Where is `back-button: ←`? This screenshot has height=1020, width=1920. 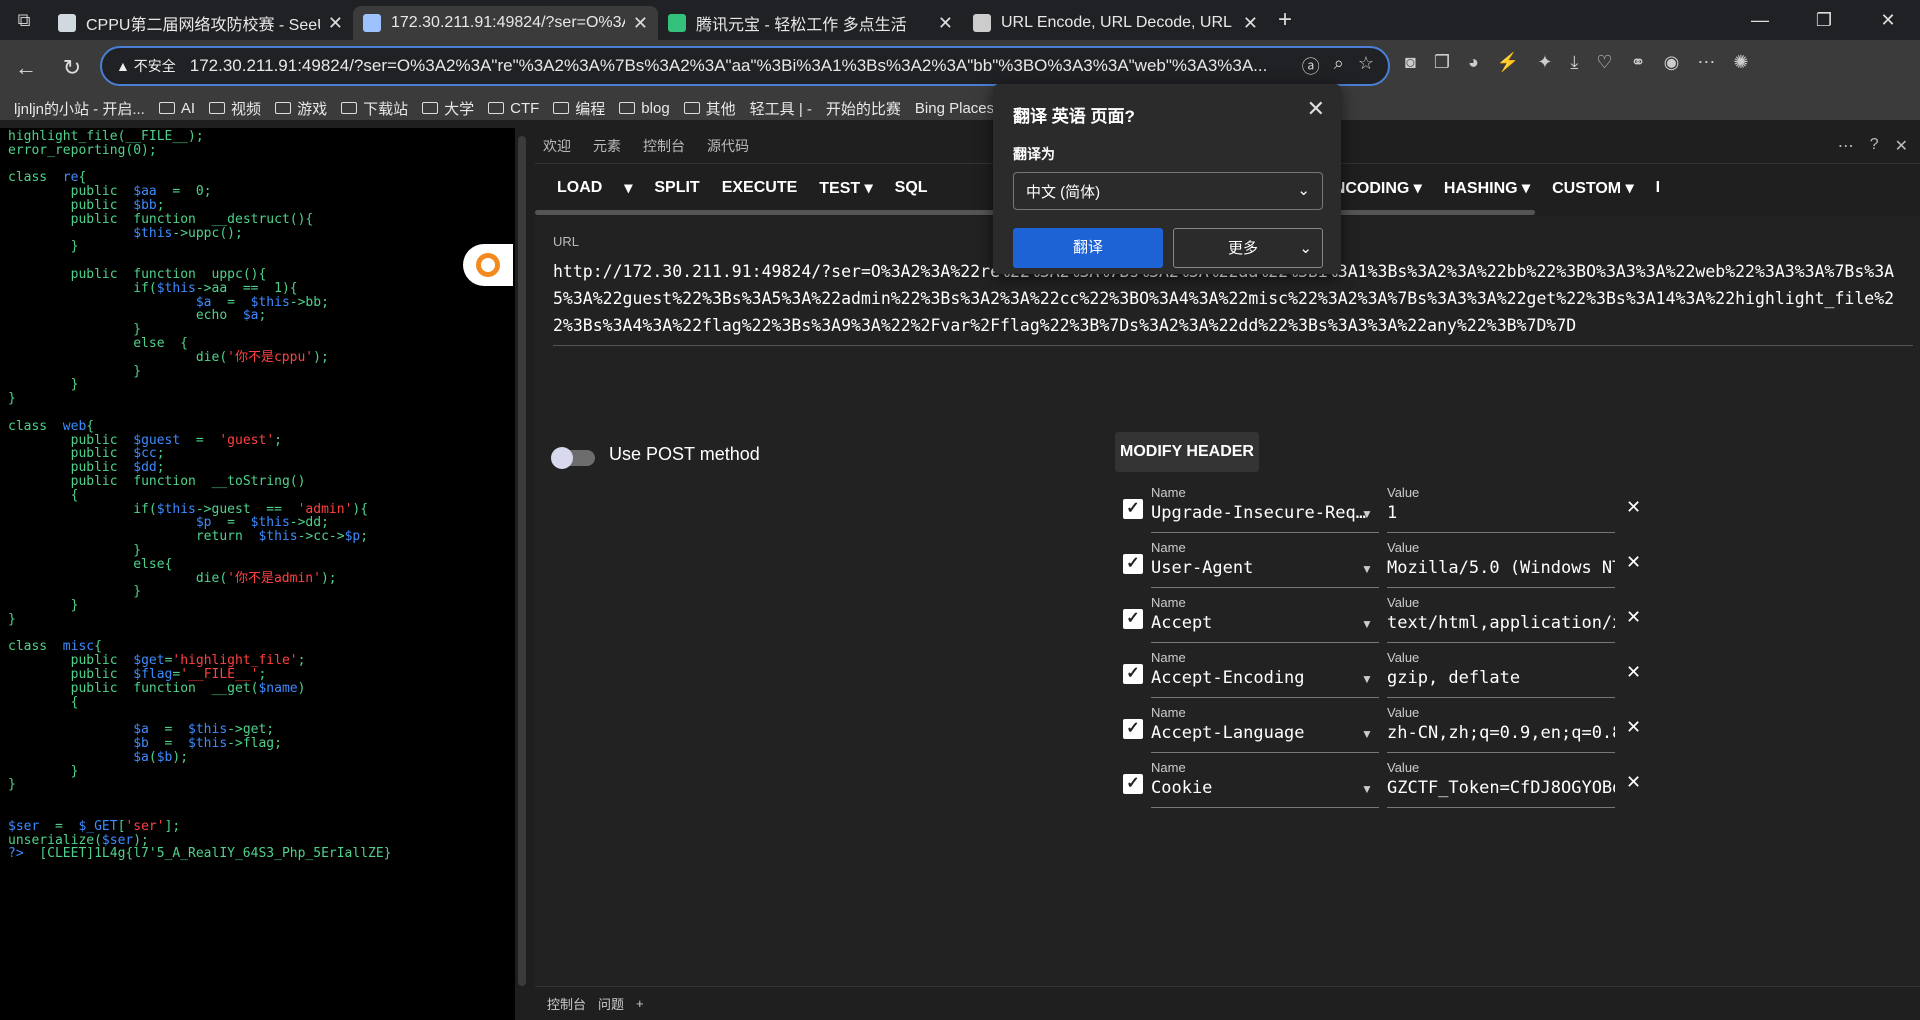
back-button: ← is located at coordinates (26, 68).